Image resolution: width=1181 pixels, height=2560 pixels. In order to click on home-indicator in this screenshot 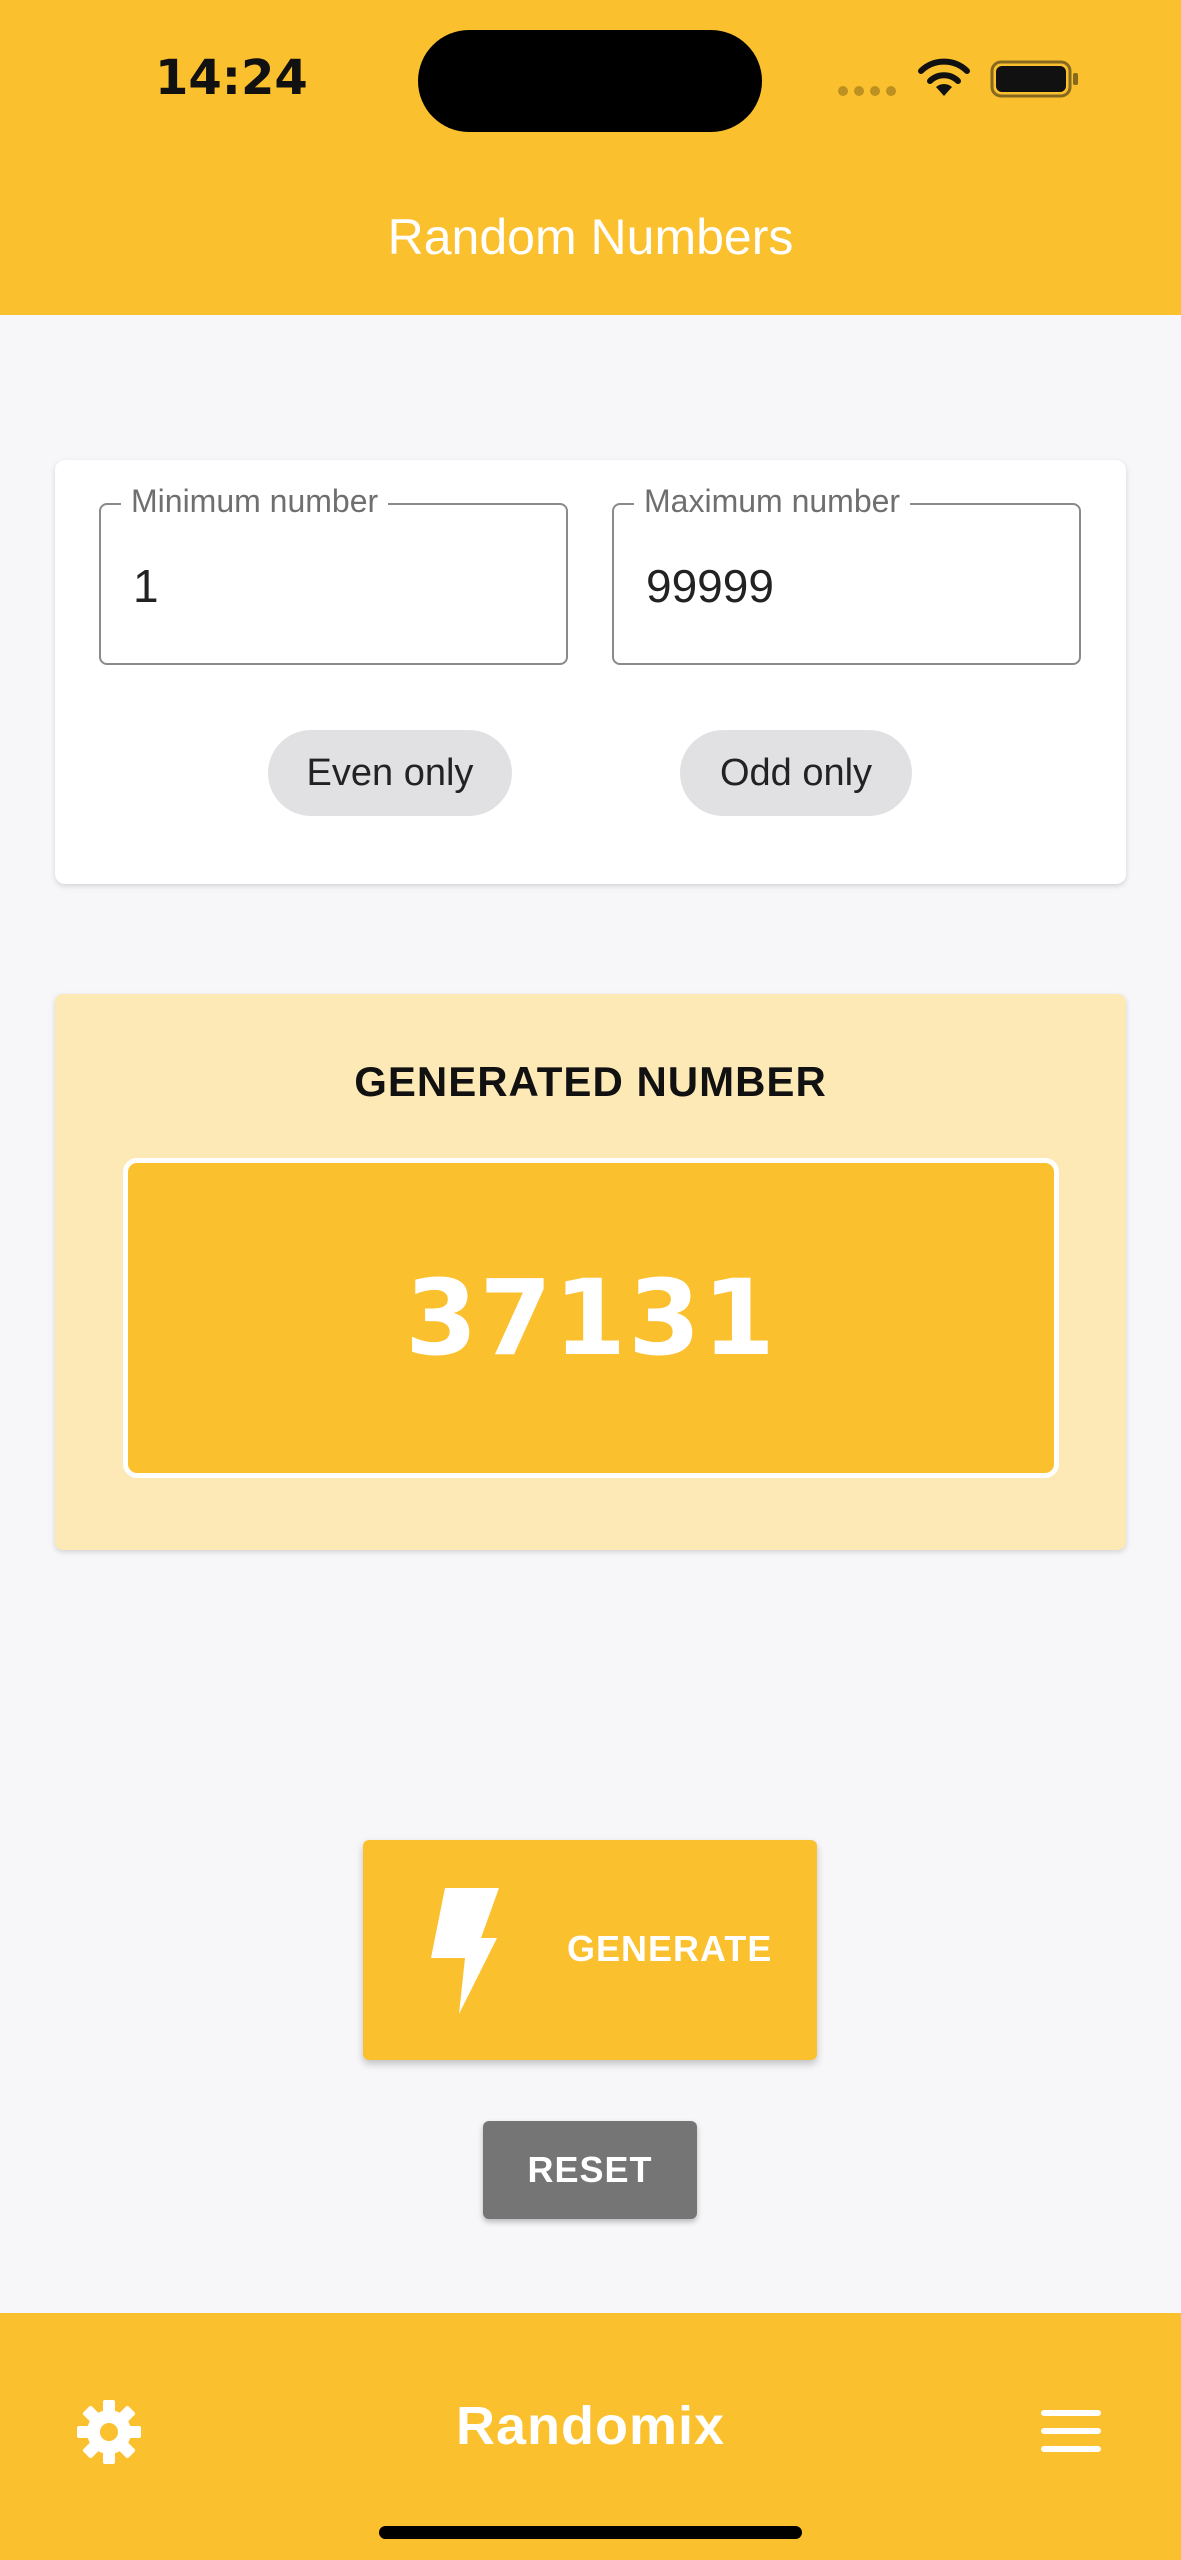, I will do `click(590, 2532)`.